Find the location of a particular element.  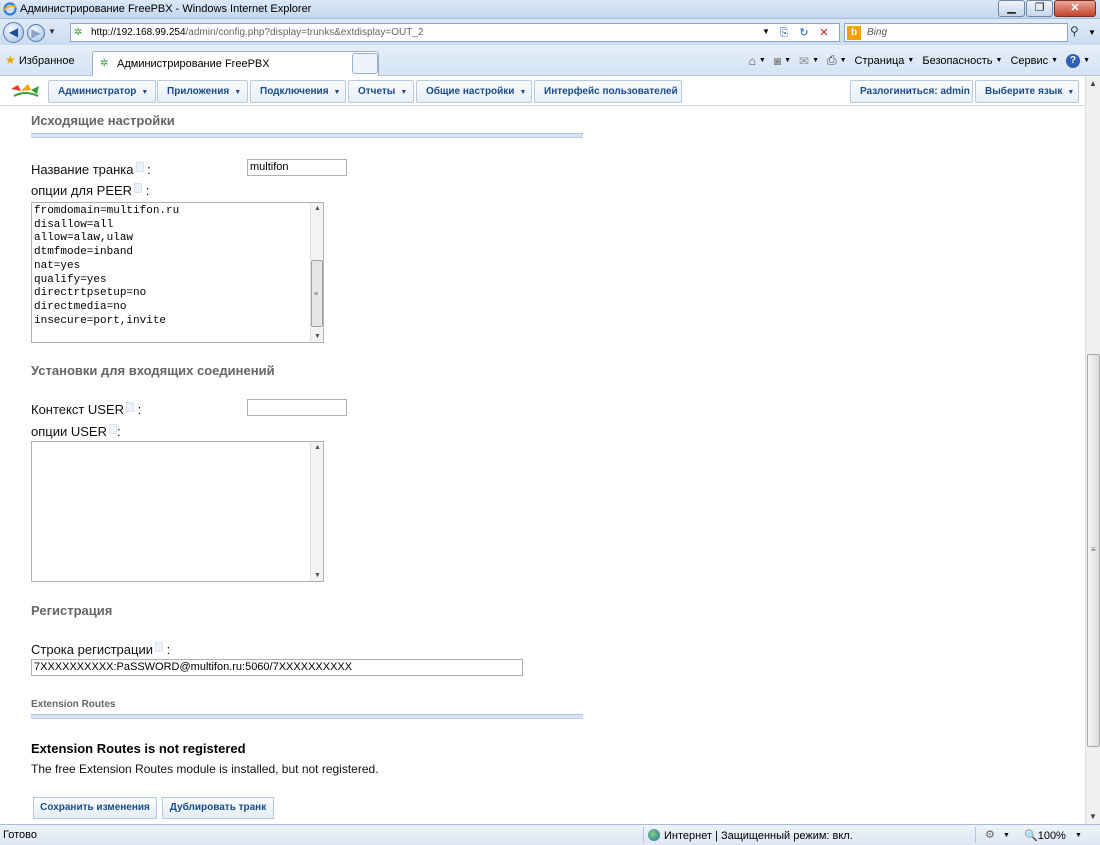

freepbx-logo-icon is located at coordinates (25, 90).